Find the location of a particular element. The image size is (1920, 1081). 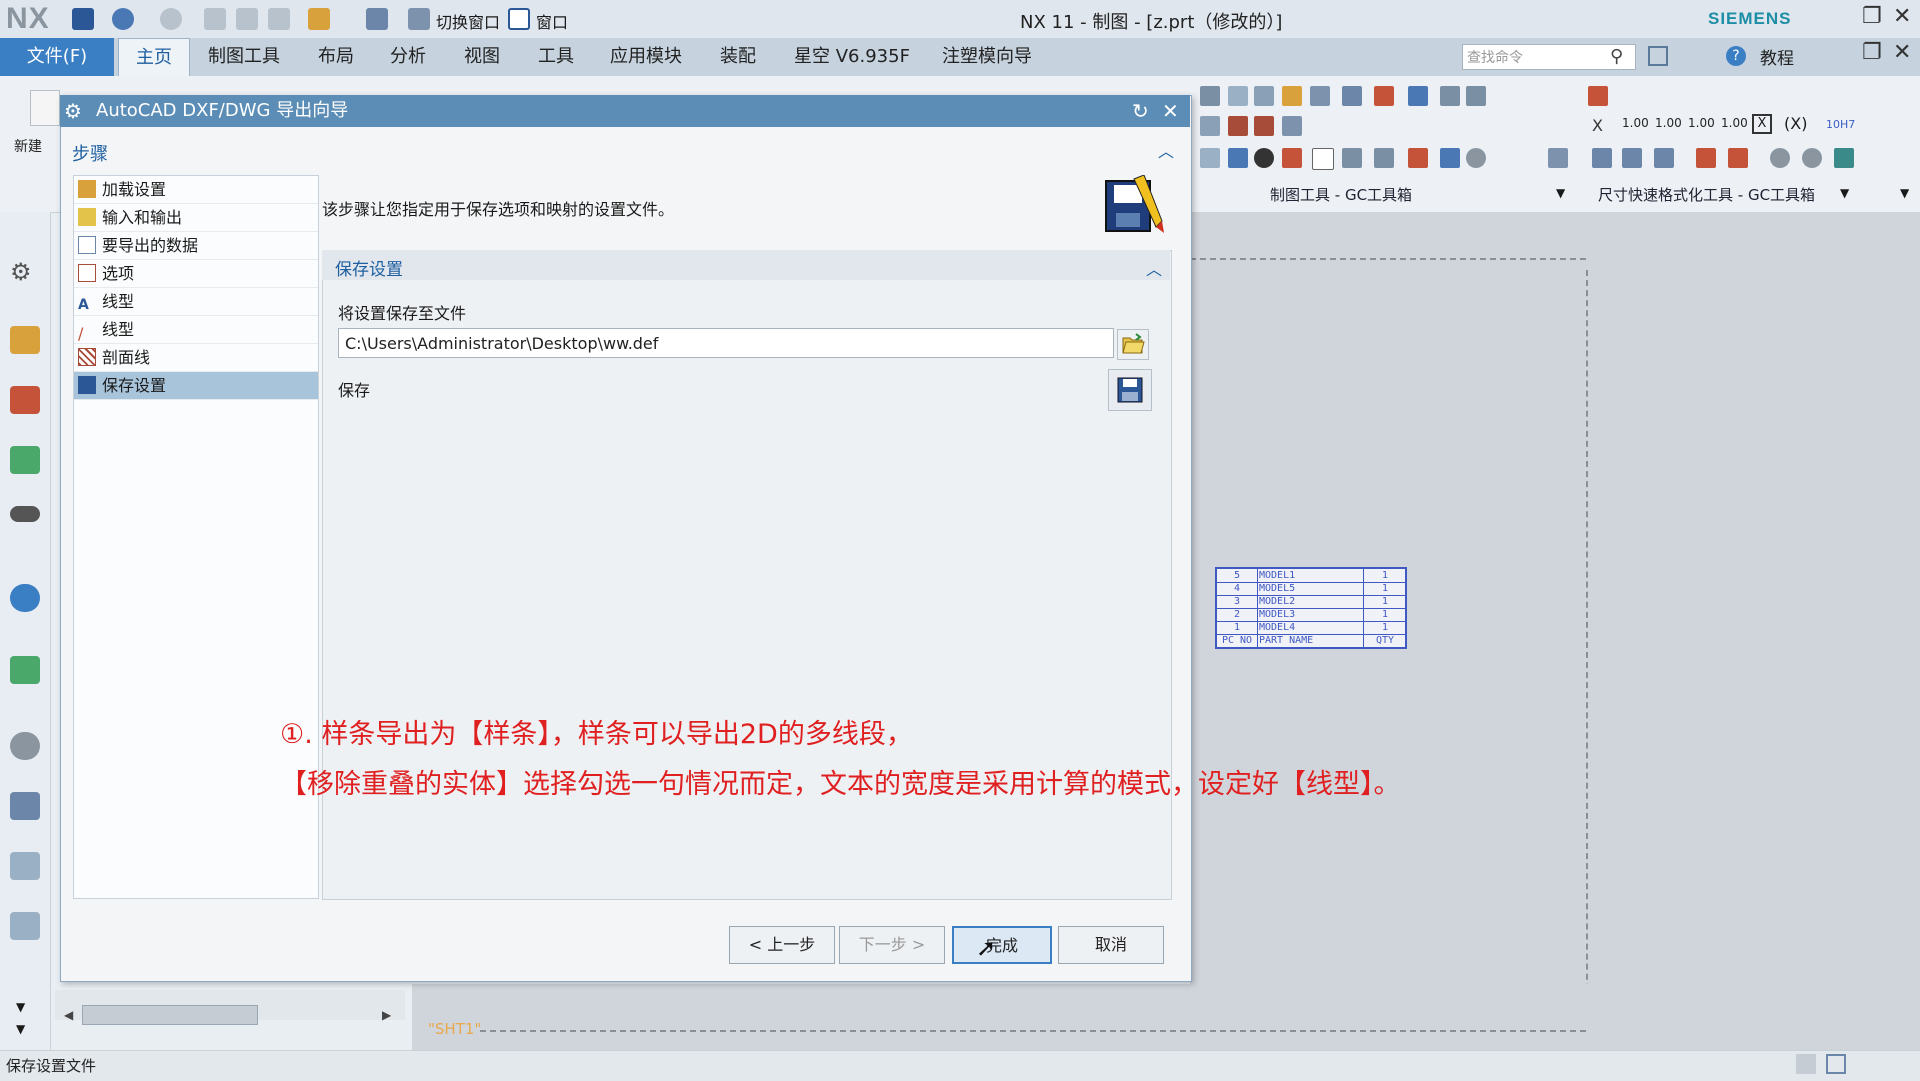

switch-window-icon is located at coordinates (419, 19).